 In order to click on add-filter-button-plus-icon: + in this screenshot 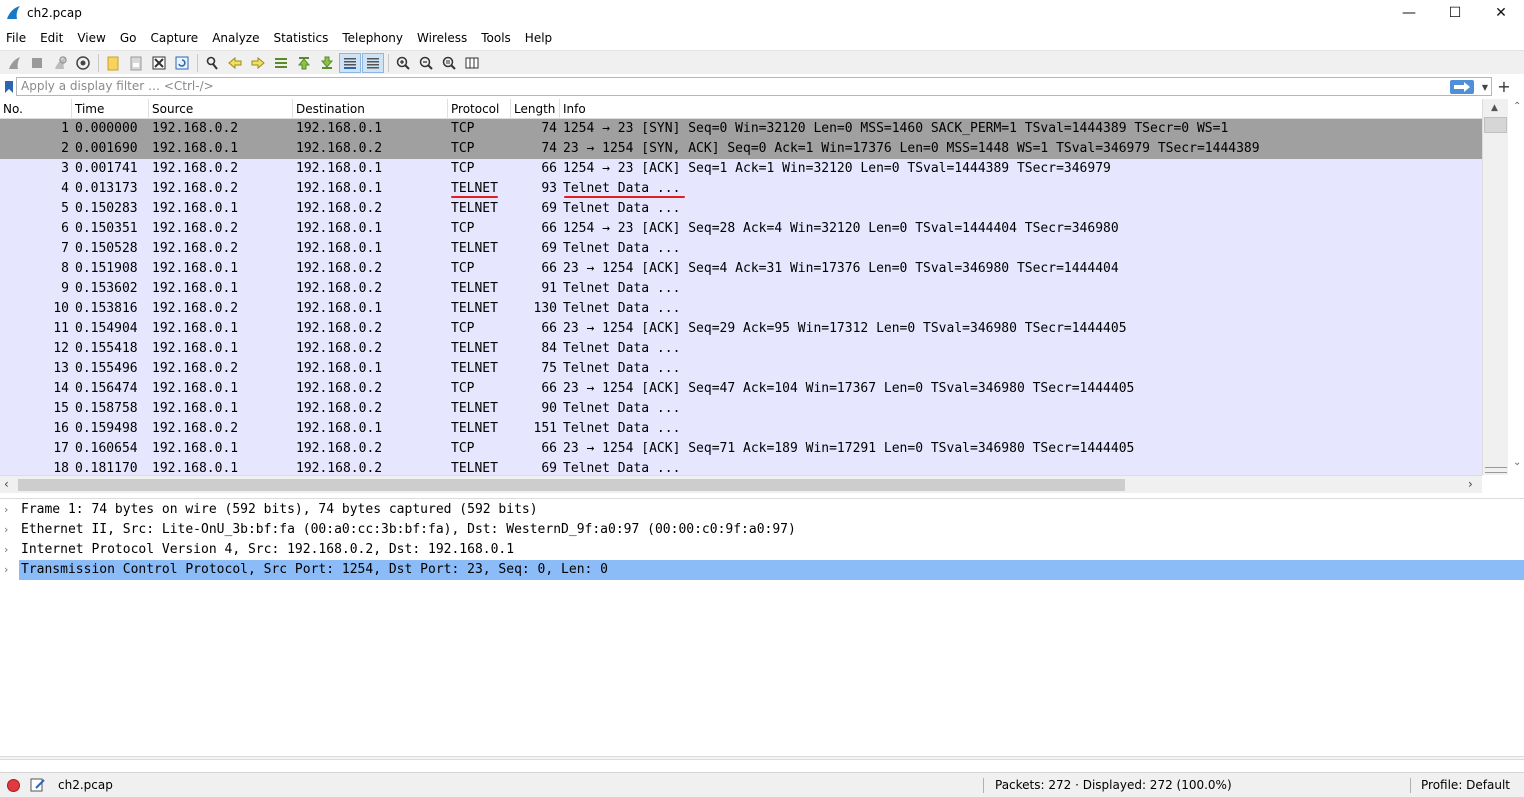, I will do `click(1504, 86)`.